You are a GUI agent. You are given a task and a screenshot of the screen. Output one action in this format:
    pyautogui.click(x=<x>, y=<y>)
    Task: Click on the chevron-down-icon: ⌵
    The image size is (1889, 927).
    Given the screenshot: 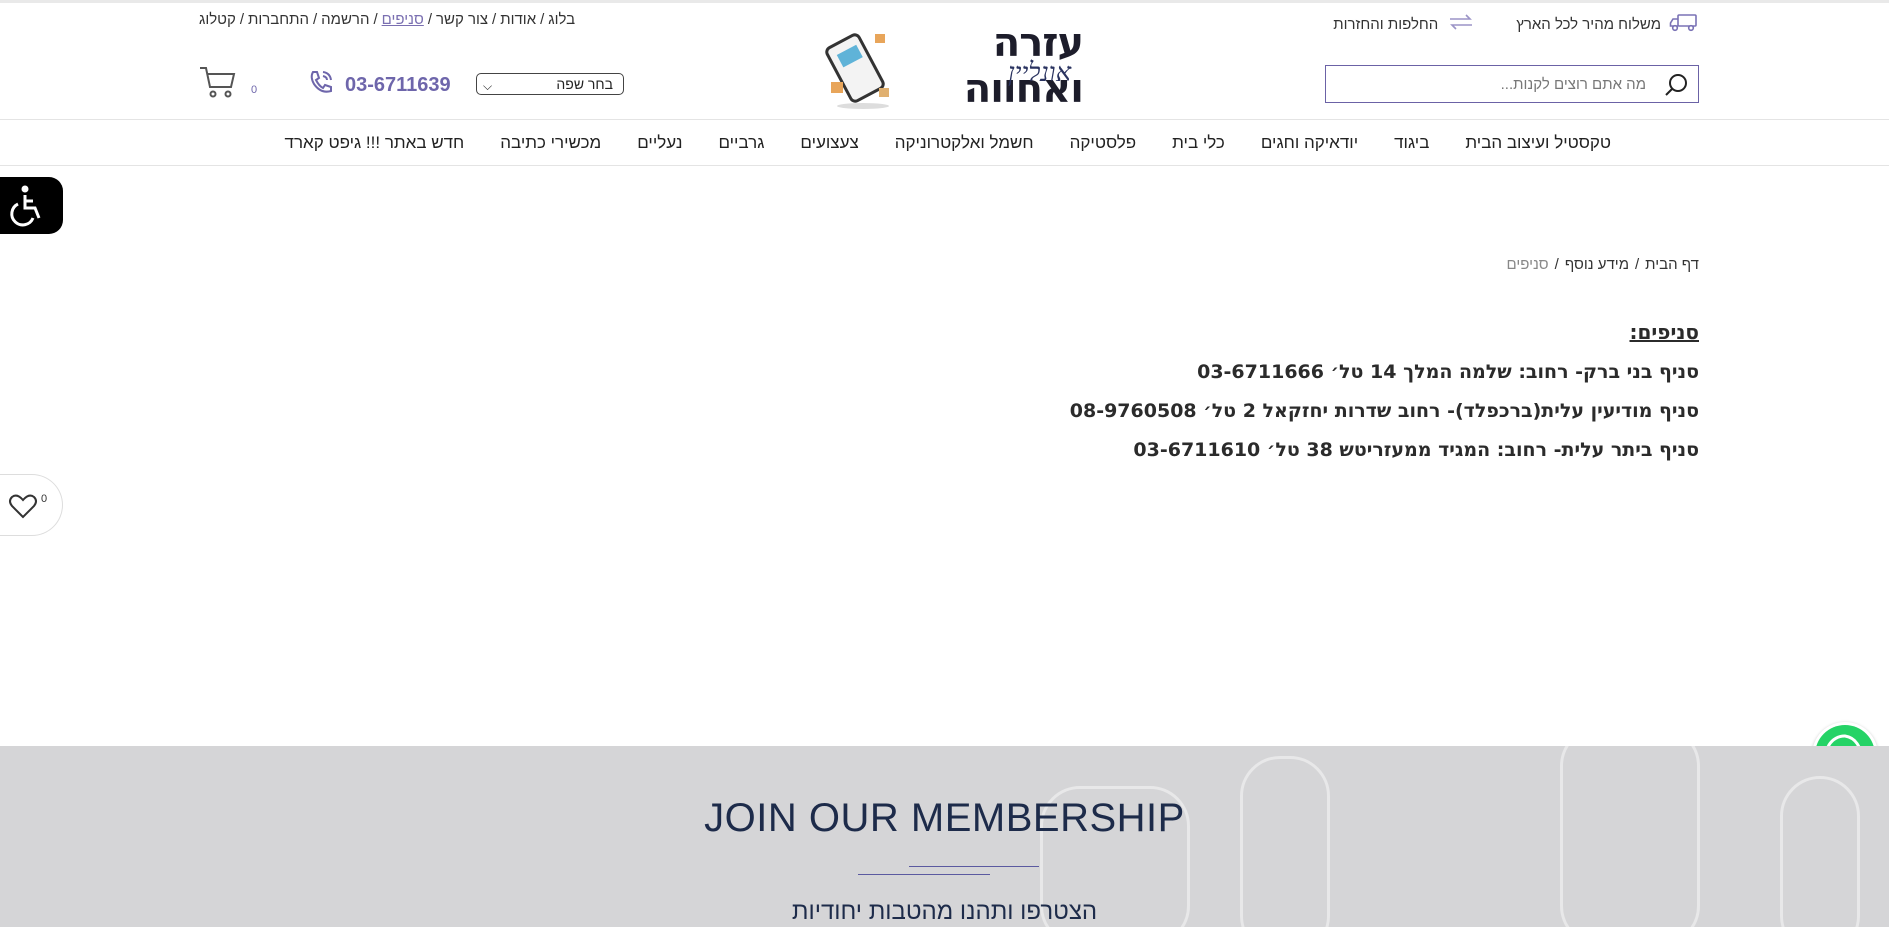 What is the action you would take?
    pyautogui.click(x=488, y=86)
    